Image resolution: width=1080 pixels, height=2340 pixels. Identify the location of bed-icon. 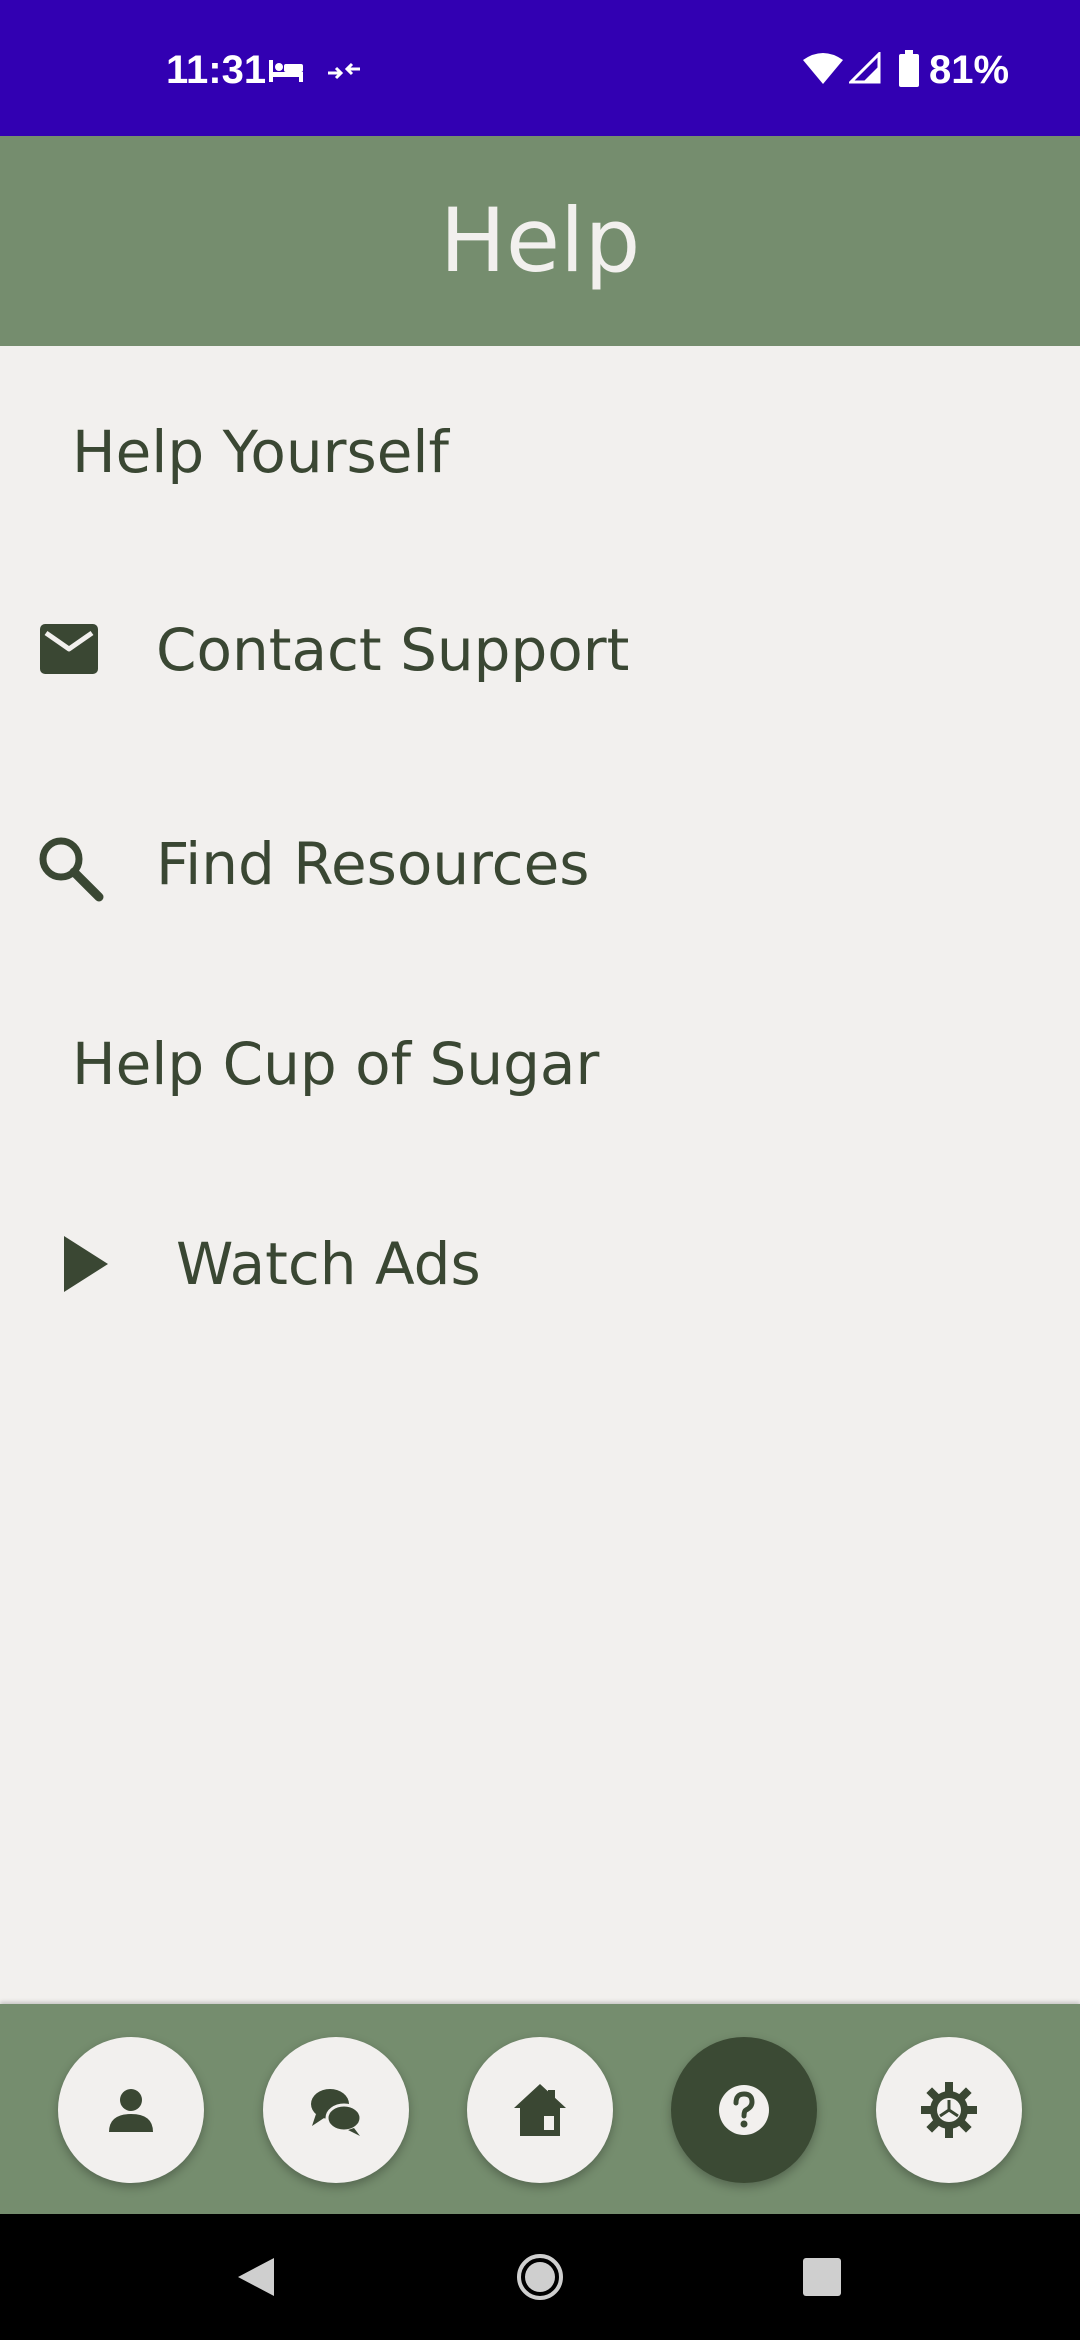
(286, 72).